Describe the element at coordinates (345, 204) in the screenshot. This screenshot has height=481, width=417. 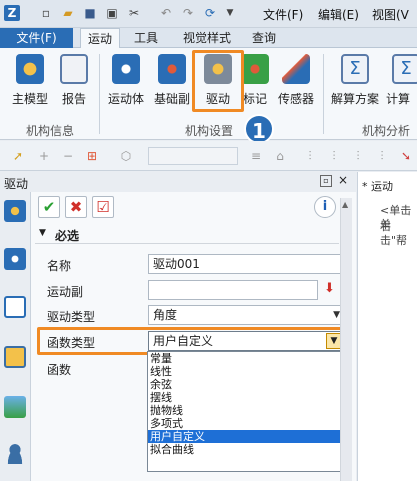
I see `scroll-up-icon: ▲` at that location.